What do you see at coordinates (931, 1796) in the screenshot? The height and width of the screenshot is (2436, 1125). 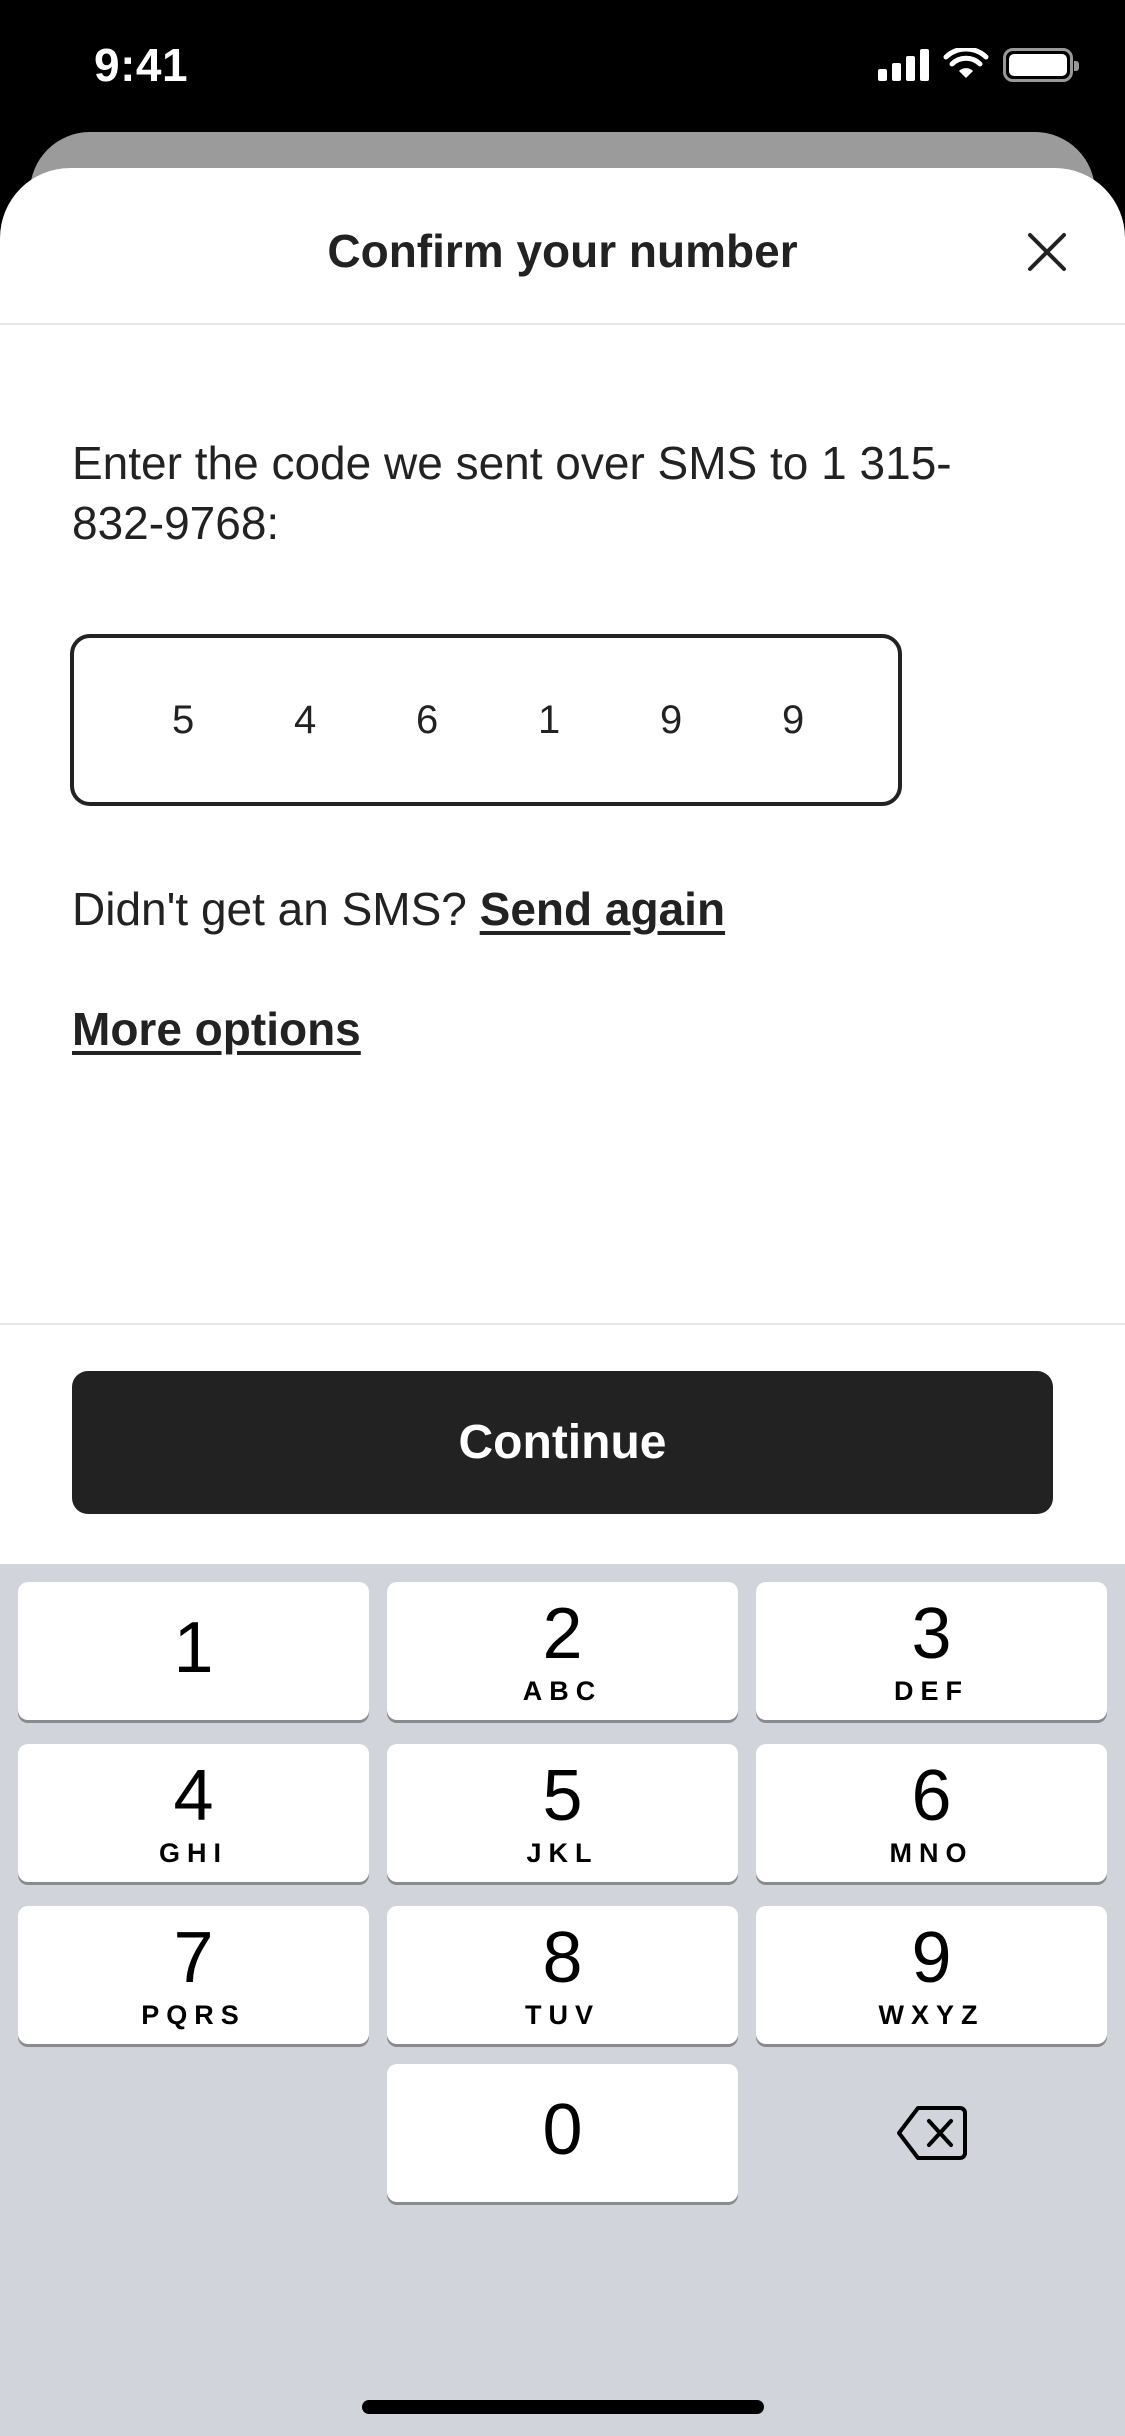 I see `key-number: 6` at bounding box center [931, 1796].